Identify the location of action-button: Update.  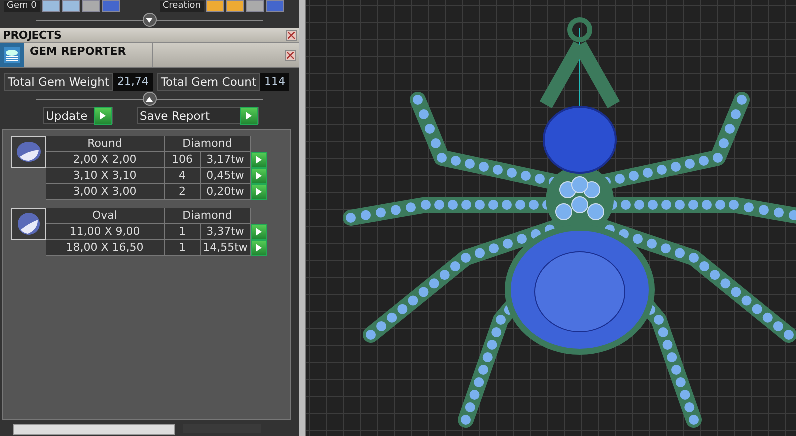
(78, 115).